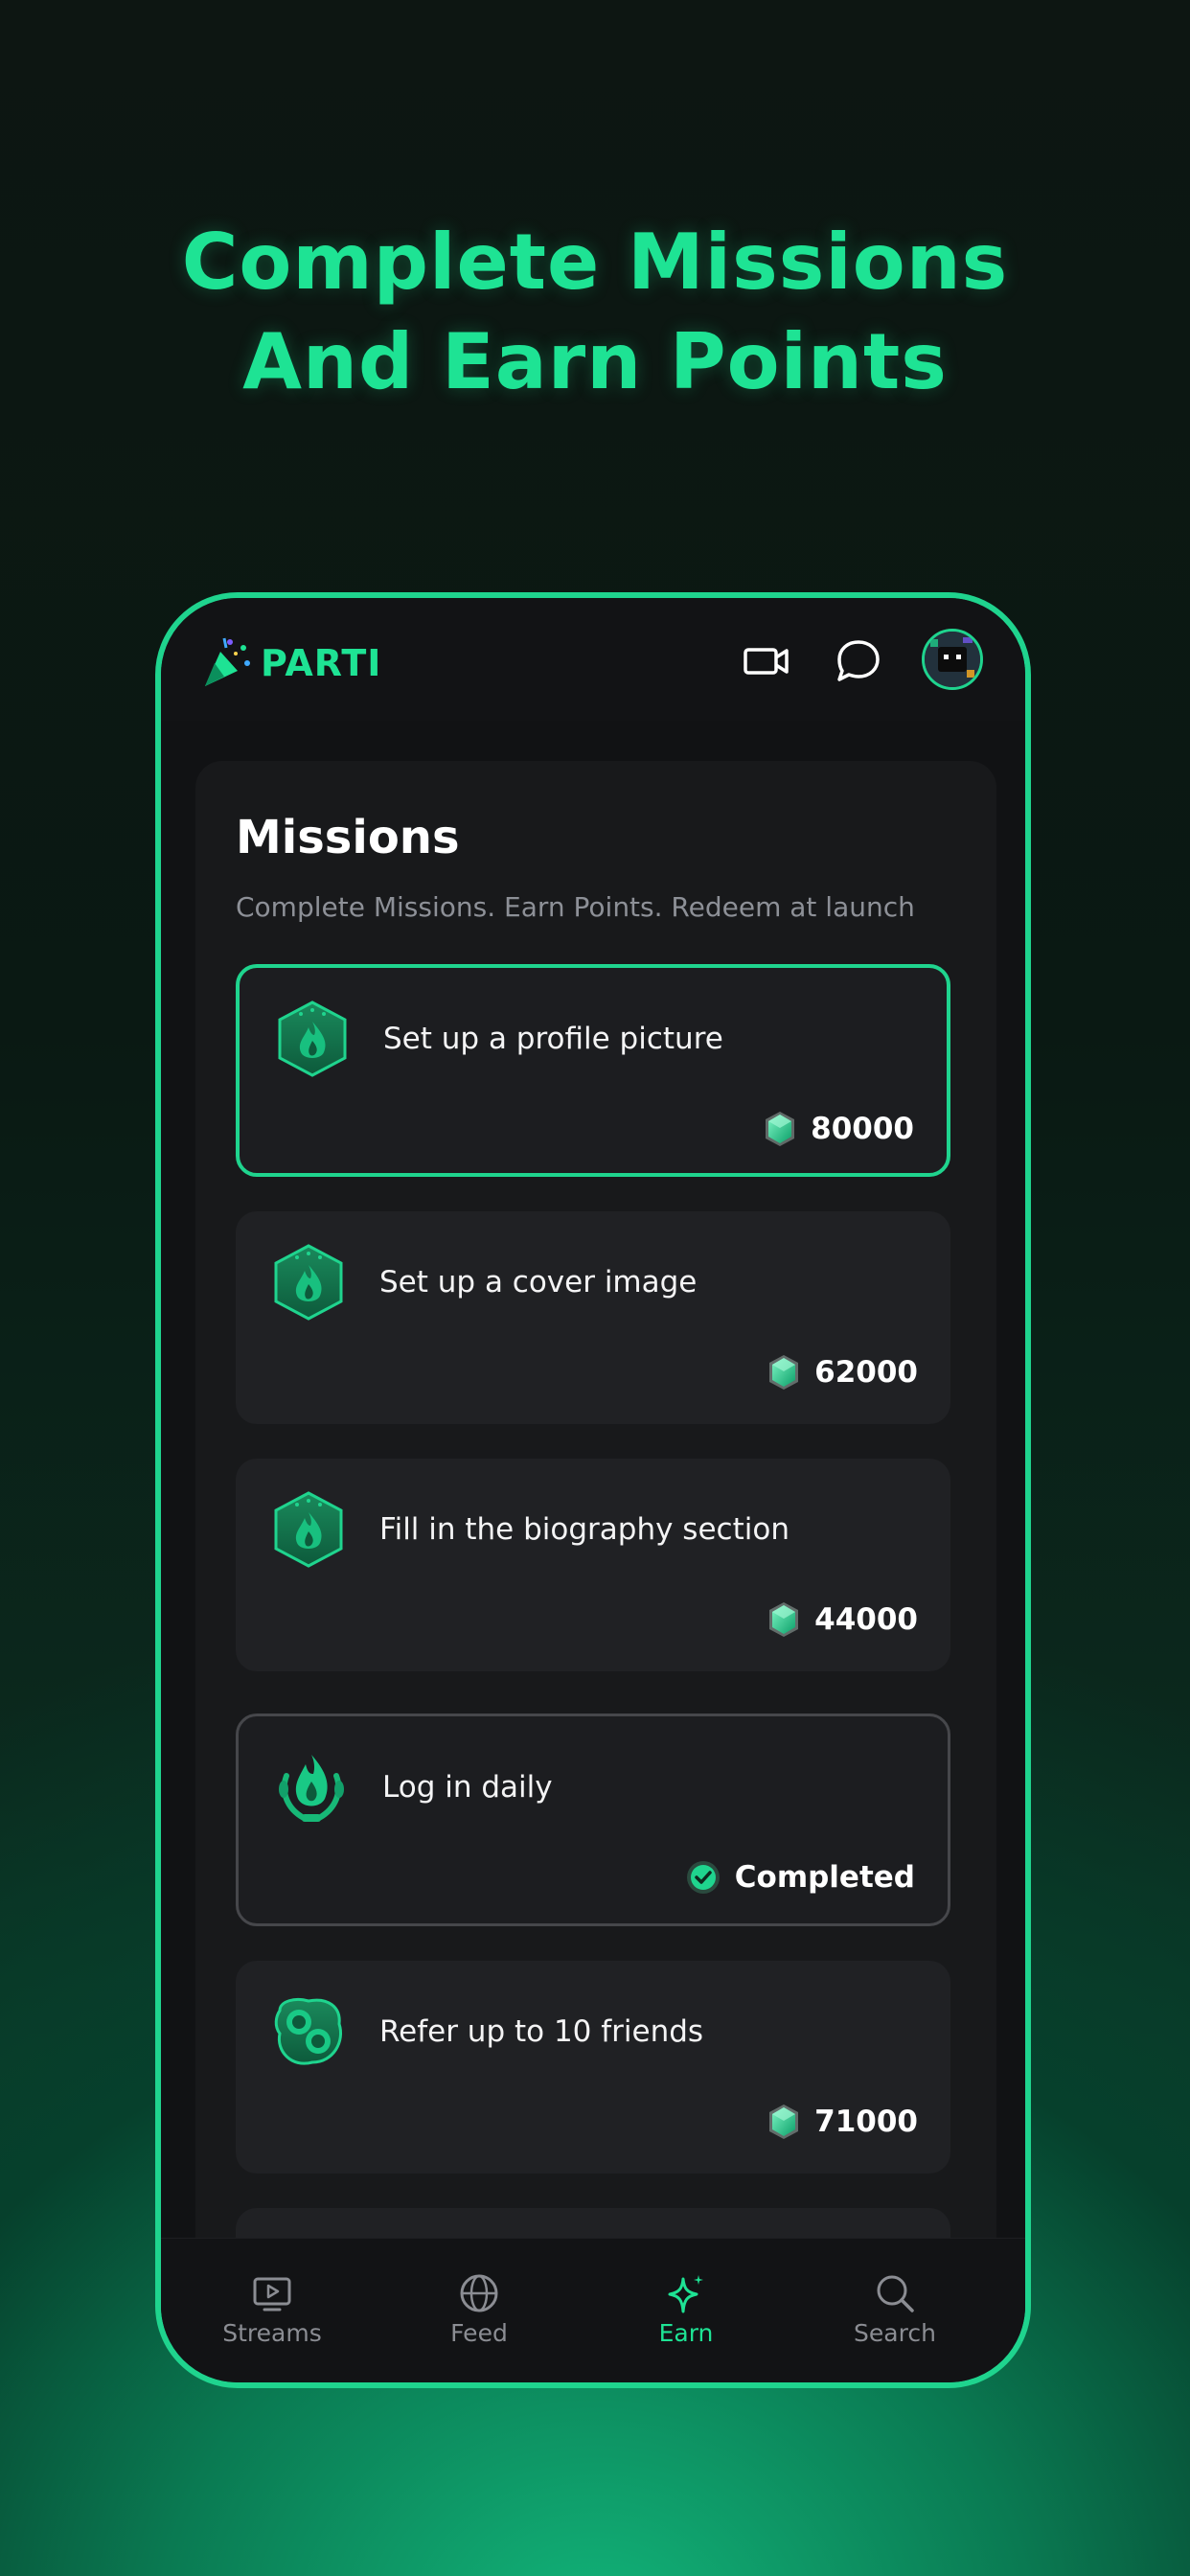 Image resolution: width=1190 pixels, height=2576 pixels. What do you see at coordinates (685, 2294) in the screenshot?
I see `sparkle-icon` at bounding box center [685, 2294].